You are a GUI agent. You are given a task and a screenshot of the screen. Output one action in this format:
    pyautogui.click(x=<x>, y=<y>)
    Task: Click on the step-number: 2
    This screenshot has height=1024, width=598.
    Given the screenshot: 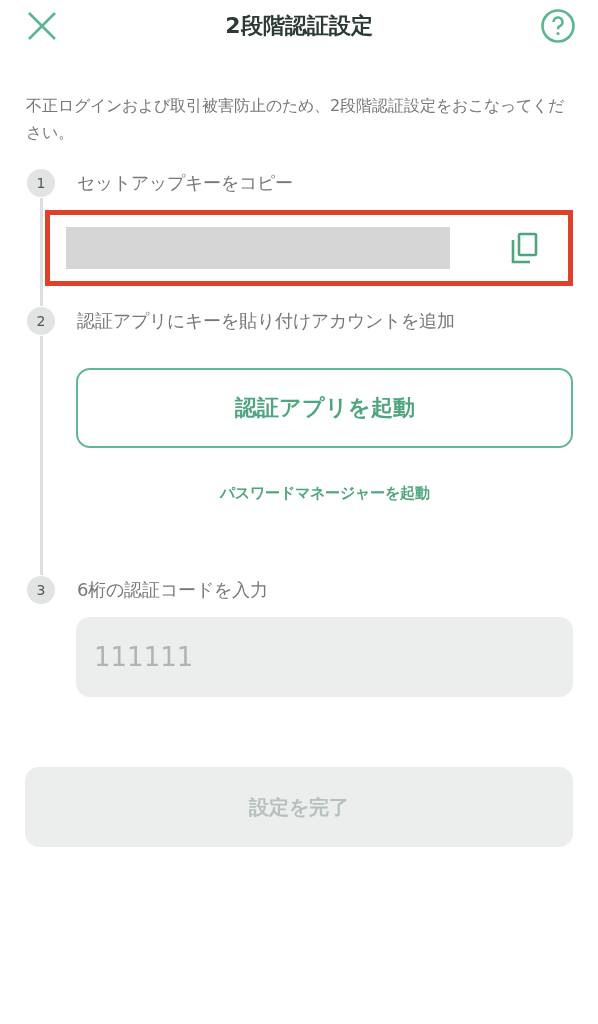 What is the action you would take?
    pyautogui.click(x=41, y=321)
    